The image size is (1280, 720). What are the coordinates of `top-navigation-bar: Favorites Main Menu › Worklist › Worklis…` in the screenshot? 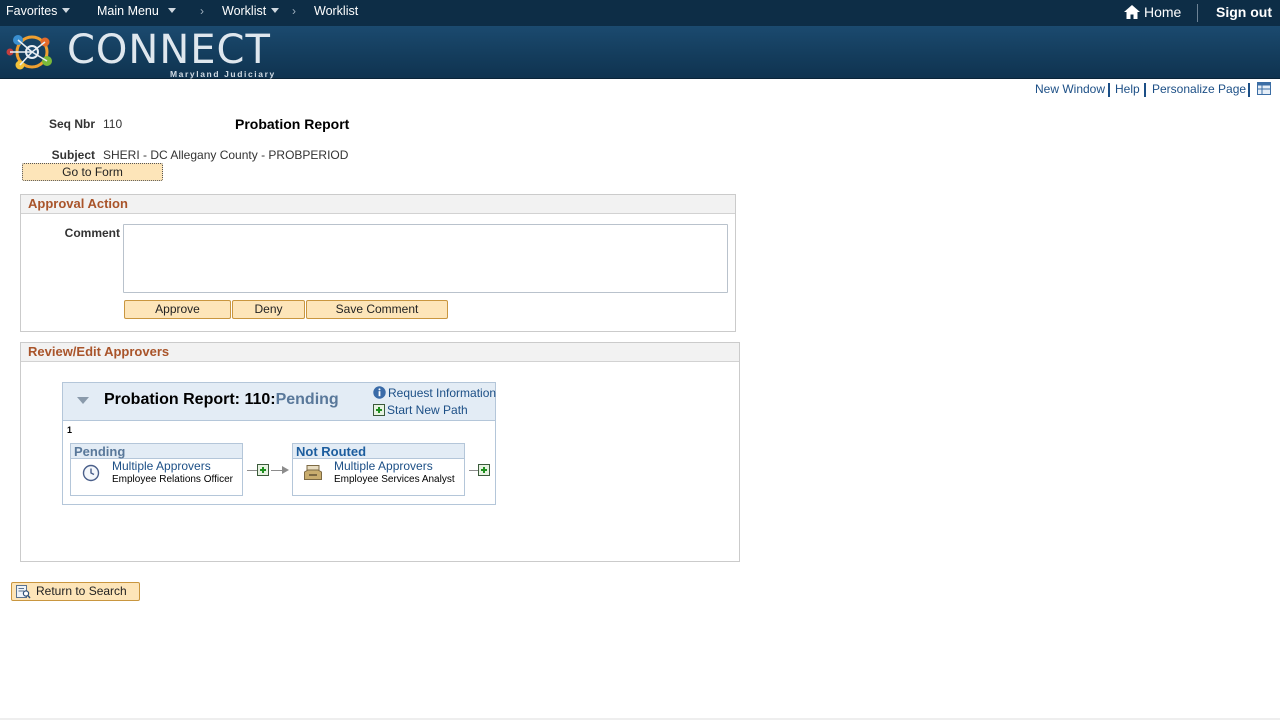 It's located at (640, 13).